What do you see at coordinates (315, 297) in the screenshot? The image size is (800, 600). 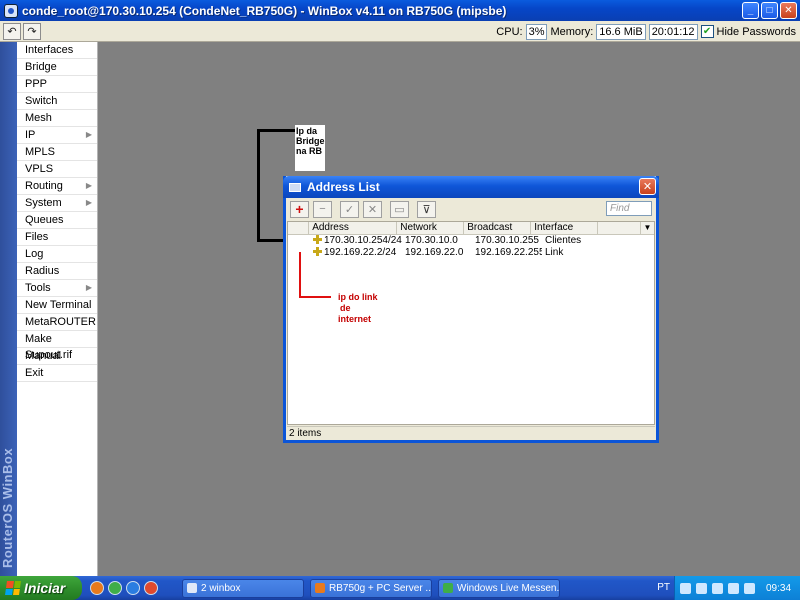 I see `link-pointer-line-horizontal` at bounding box center [315, 297].